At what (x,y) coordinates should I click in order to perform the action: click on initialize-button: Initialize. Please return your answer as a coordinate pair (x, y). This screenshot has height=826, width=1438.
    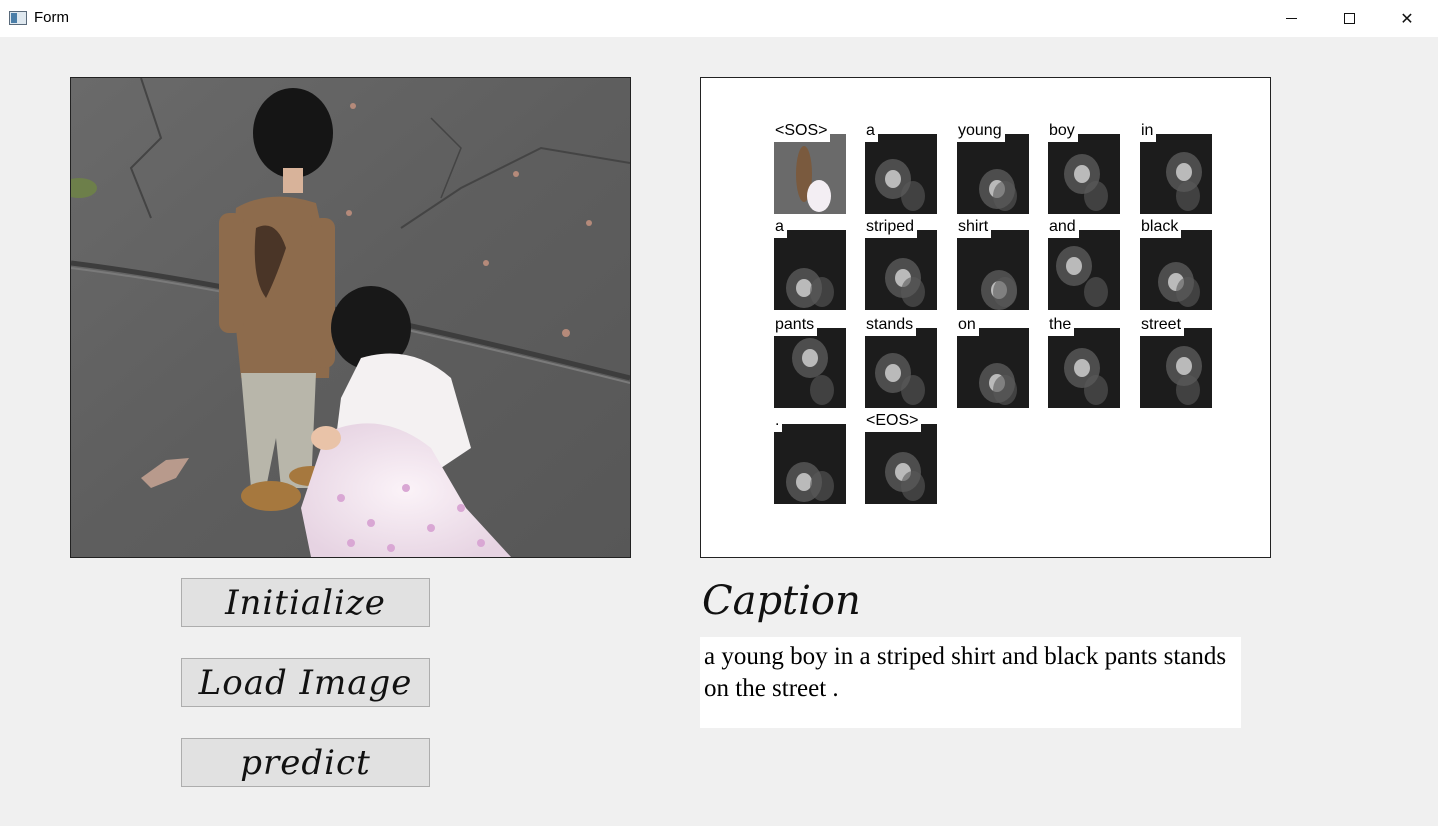
    Looking at the image, I should click on (305, 602).